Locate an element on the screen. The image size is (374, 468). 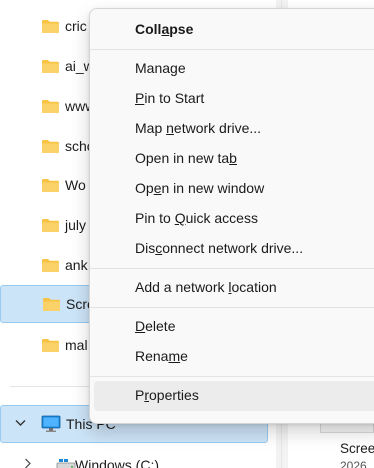
menu-item-manage: Manage is located at coordinates (234, 69).